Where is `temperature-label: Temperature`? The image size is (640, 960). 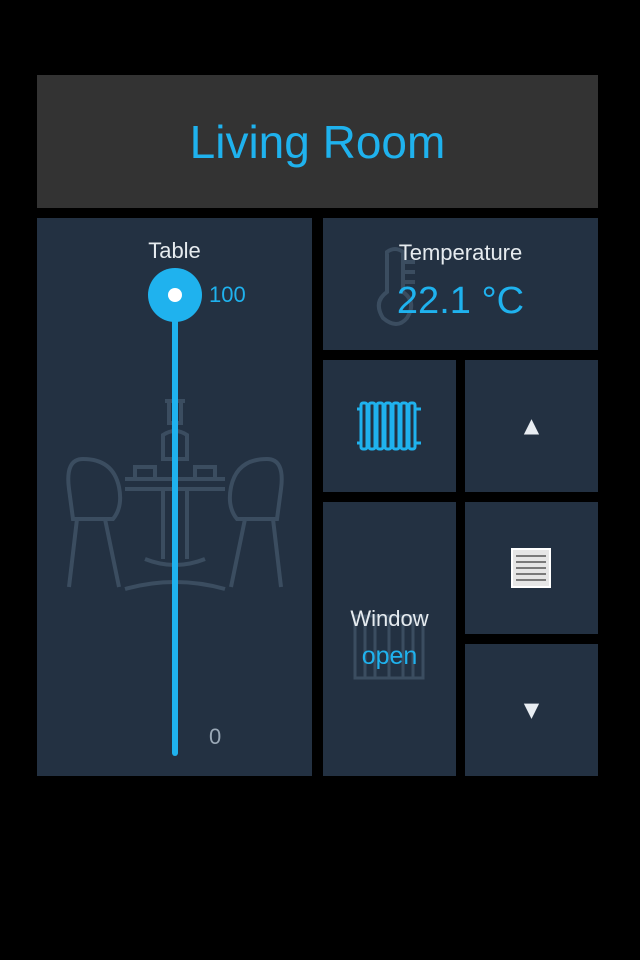 temperature-label: Temperature is located at coordinates (460, 252).